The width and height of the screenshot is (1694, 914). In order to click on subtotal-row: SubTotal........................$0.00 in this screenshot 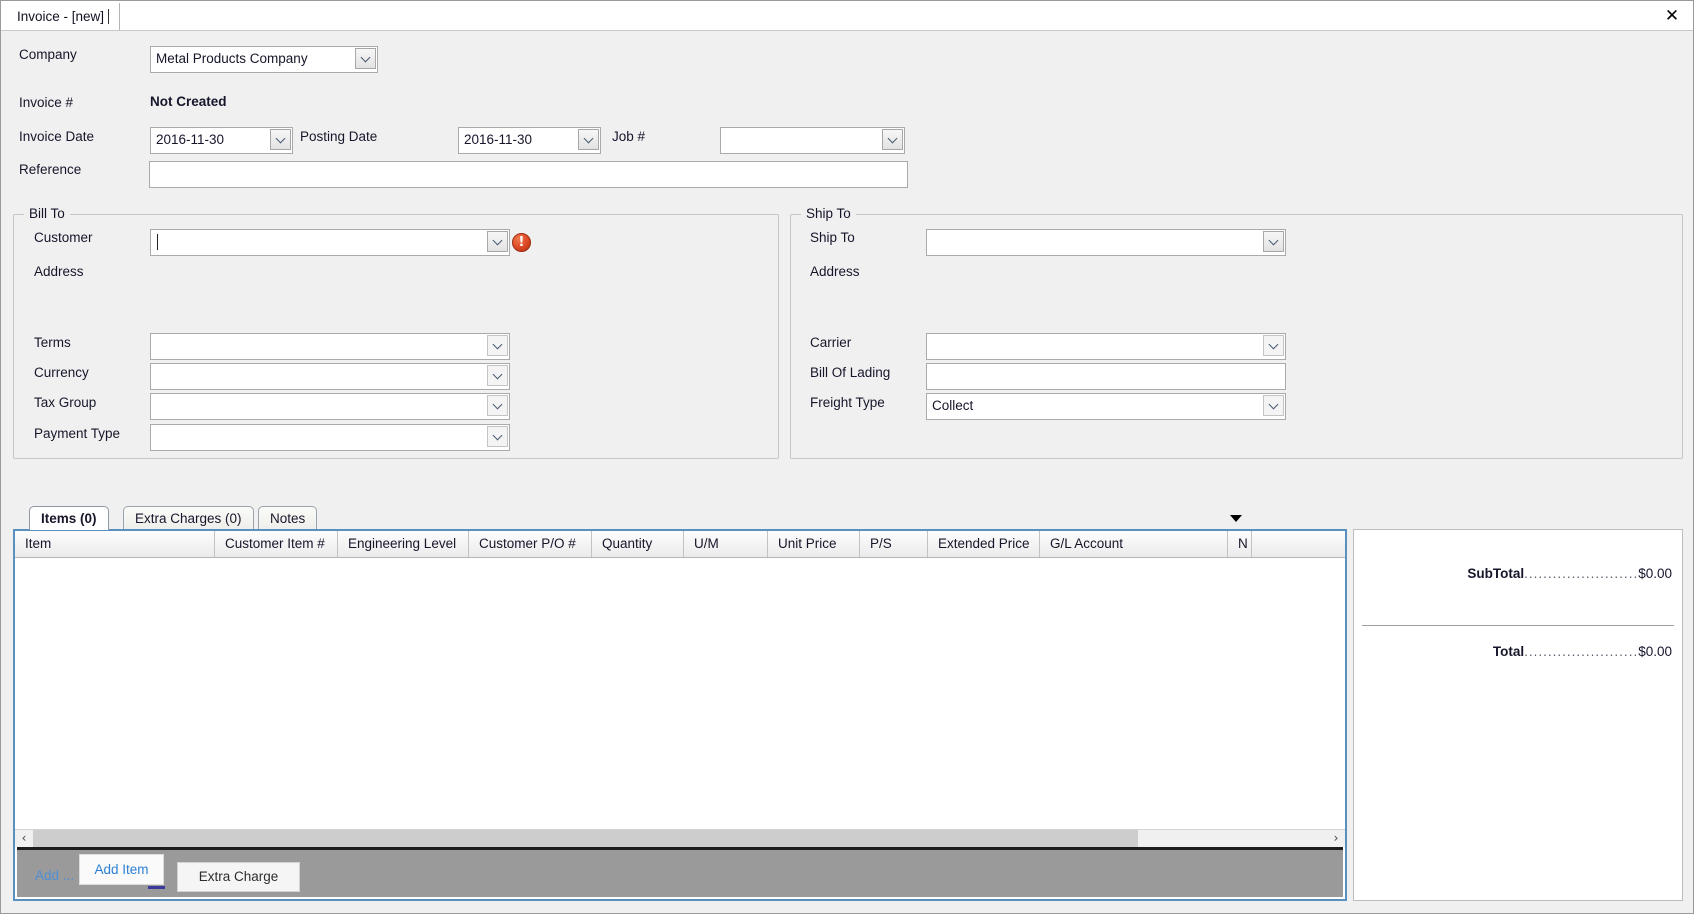, I will do `click(1518, 578)`.